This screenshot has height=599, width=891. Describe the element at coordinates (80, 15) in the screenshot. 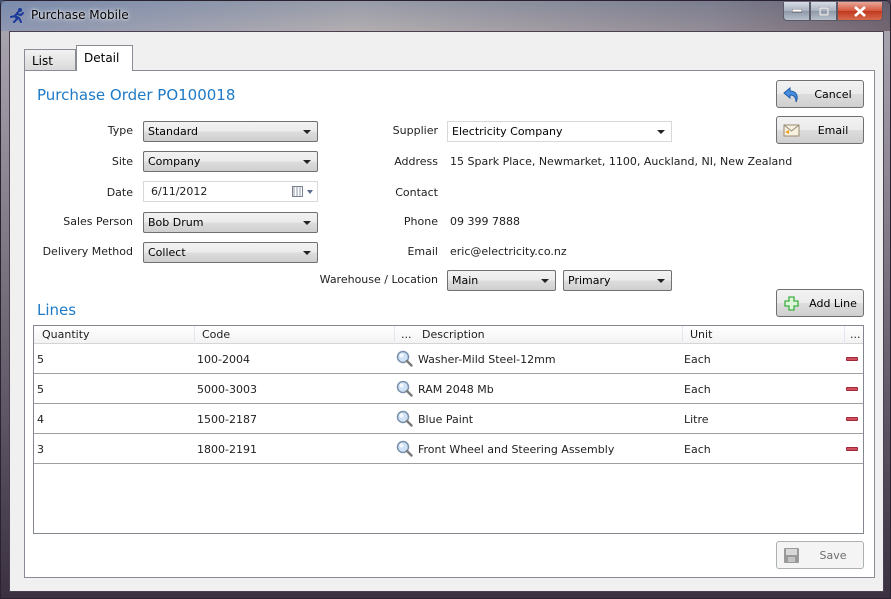

I see `window-title: Purchase Mobile` at that location.